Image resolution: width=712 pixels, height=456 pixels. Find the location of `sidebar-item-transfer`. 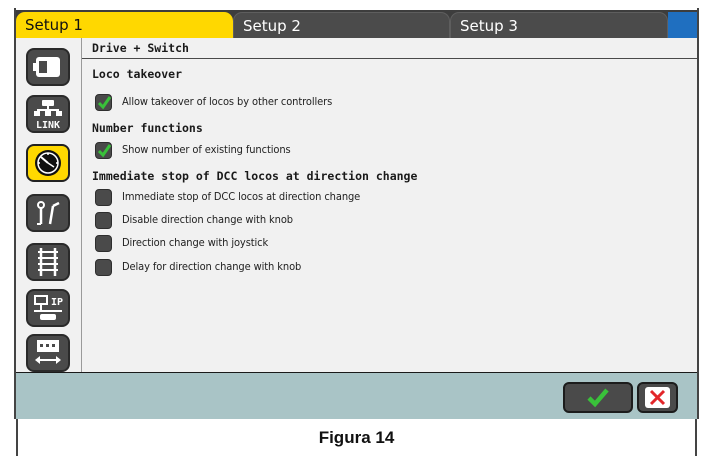

sidebar-item-transfer is located at coordinates (48, 353).